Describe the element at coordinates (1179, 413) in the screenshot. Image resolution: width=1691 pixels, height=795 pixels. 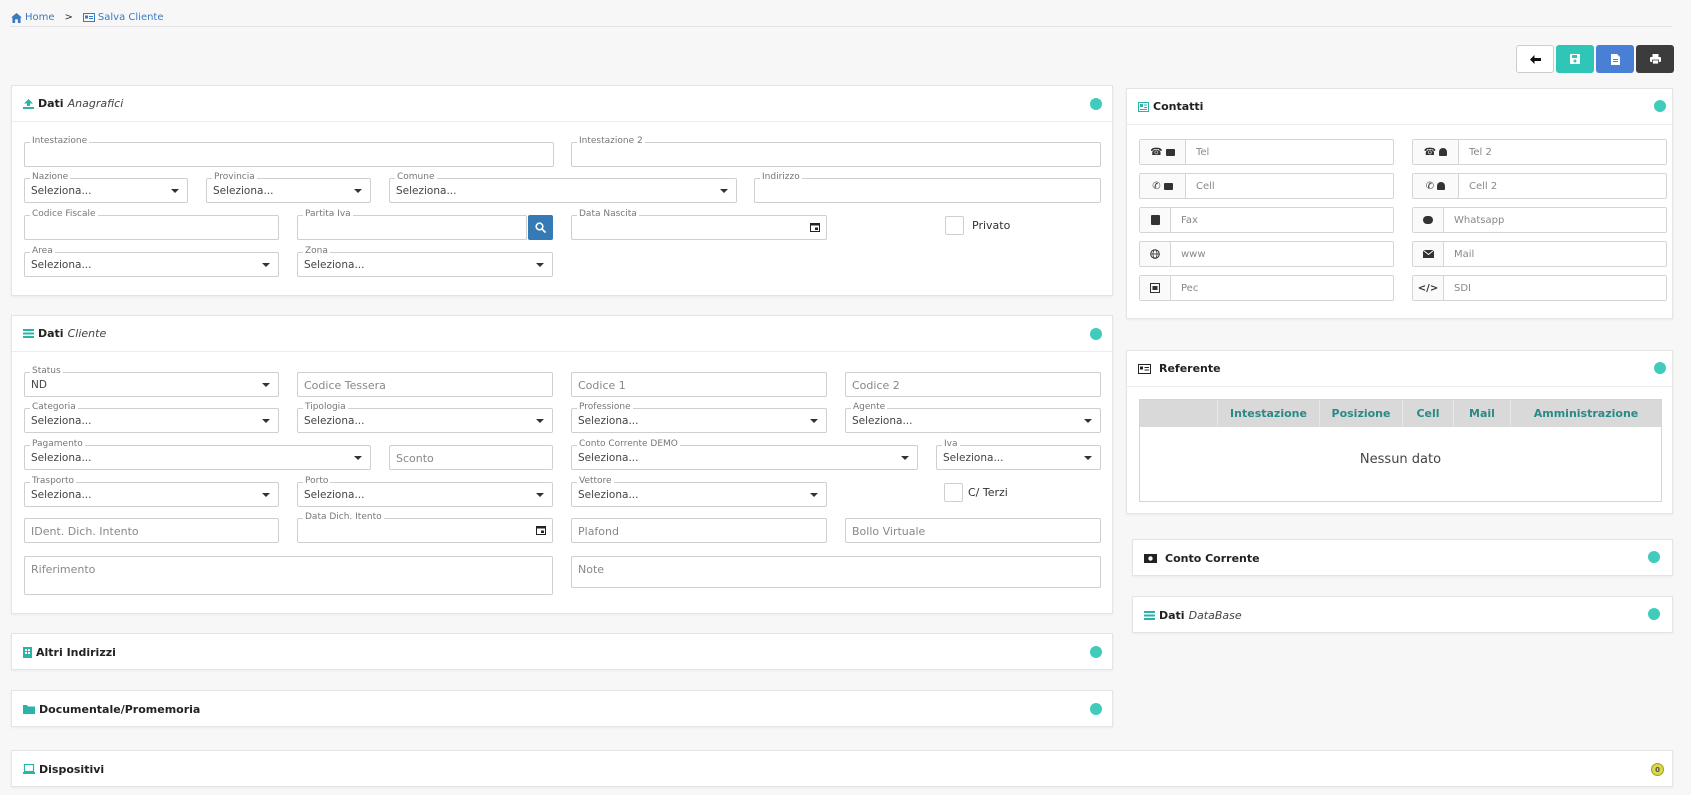
I see `col-select` at that location.